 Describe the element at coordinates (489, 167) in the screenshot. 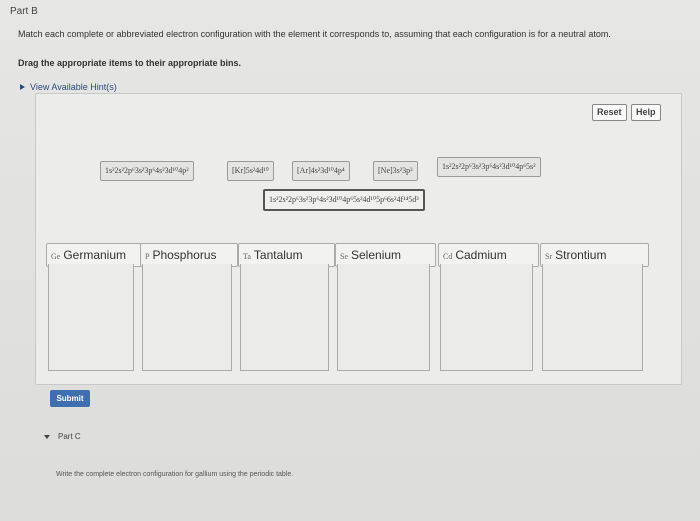

I see `config-chip-5: 1s²2s²2p⁶3s²3p⁶4s²3d¹⁰4p⁶5s²` at that location.